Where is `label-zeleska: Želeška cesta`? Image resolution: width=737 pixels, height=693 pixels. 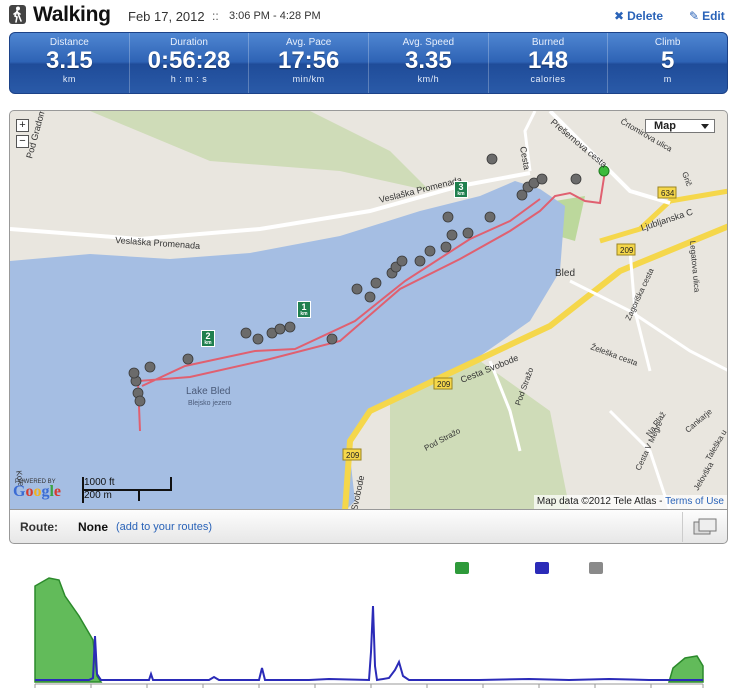 label-zeleska: Želeška cesta is located at coordinates (614, 355).